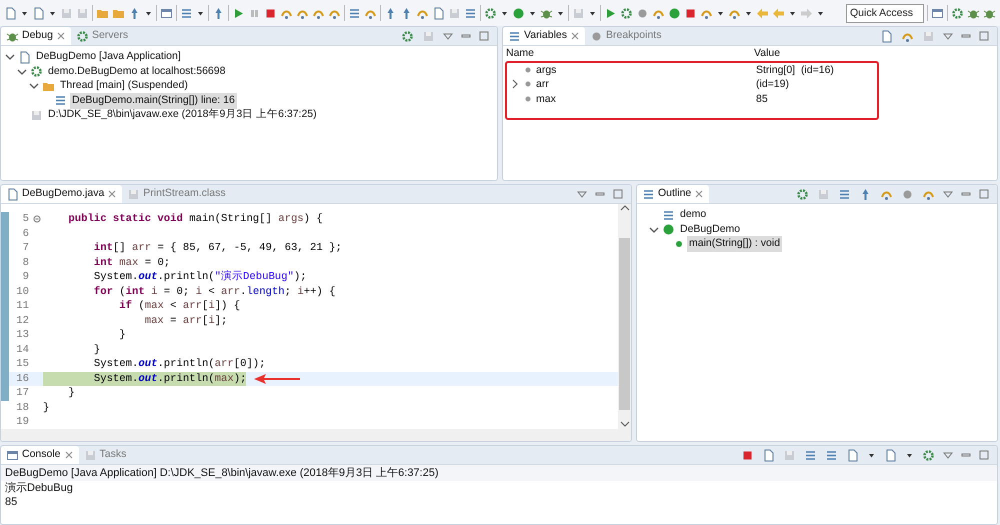 This screenshot has height=525, width=1000. Describe the element at coordinates (22, 364) in the screenshot. I see `line-number: 15` at that location.